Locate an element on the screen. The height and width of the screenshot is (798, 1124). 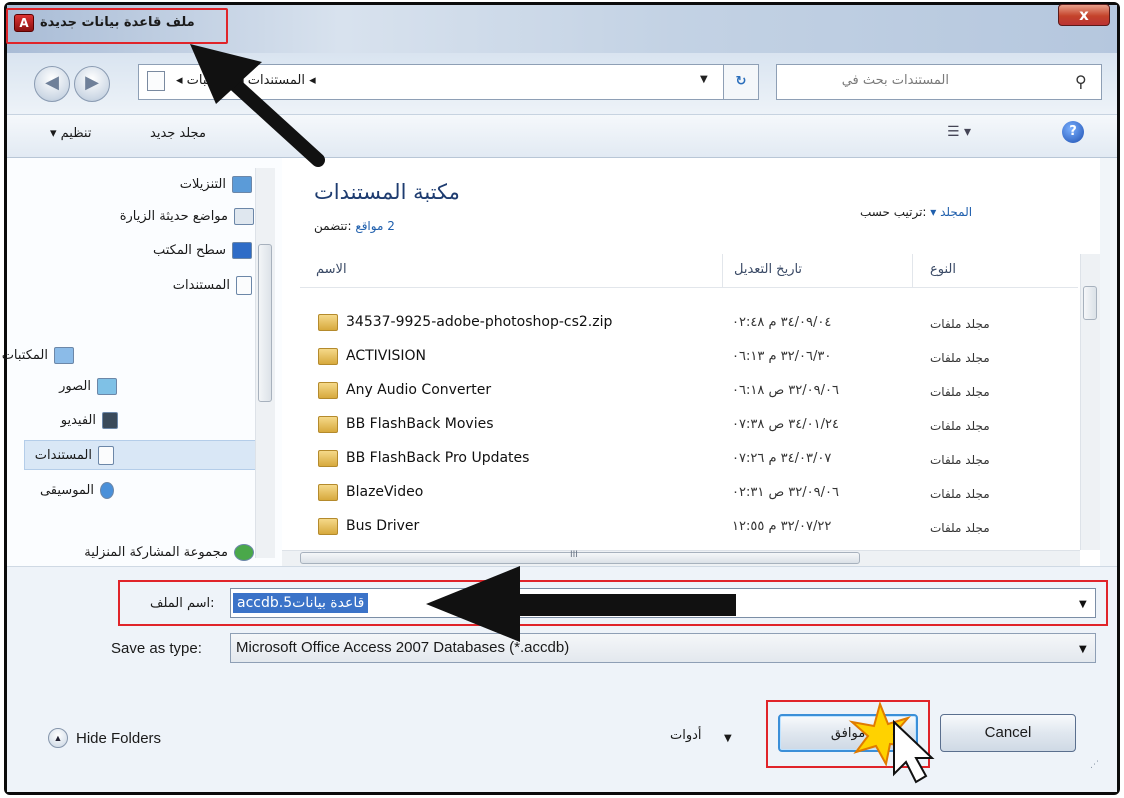
arrow-to-filename is located at coordinates (581, 604).